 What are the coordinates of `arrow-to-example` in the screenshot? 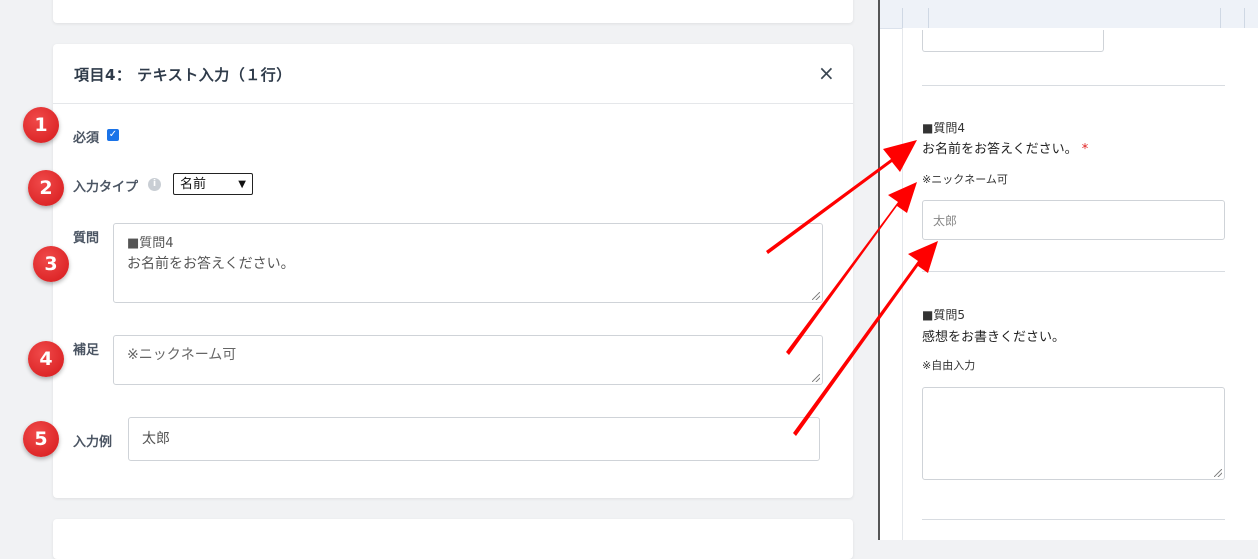 It's located at (865, 338).